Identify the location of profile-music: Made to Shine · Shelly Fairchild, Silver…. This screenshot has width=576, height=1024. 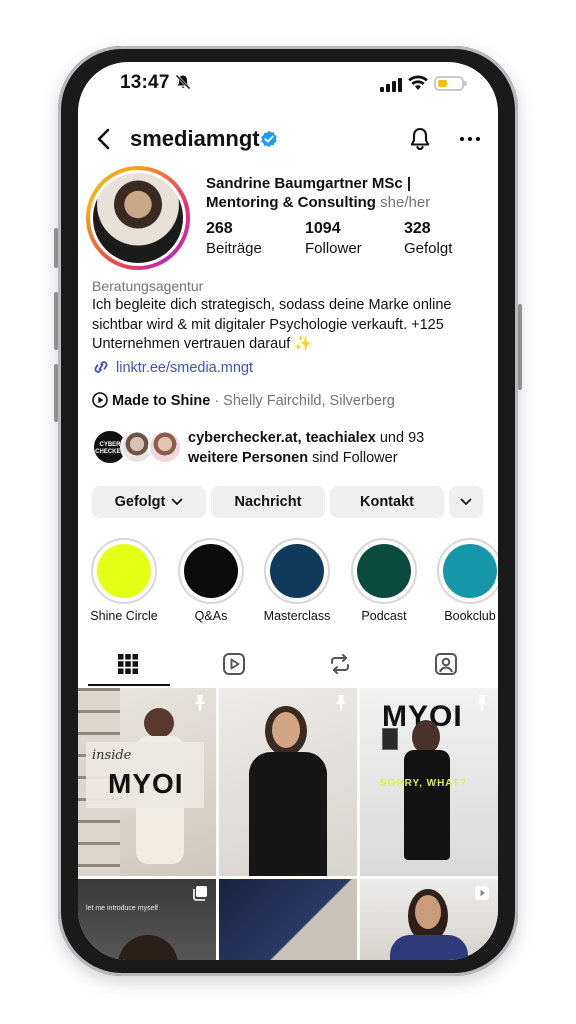
(243, 400).